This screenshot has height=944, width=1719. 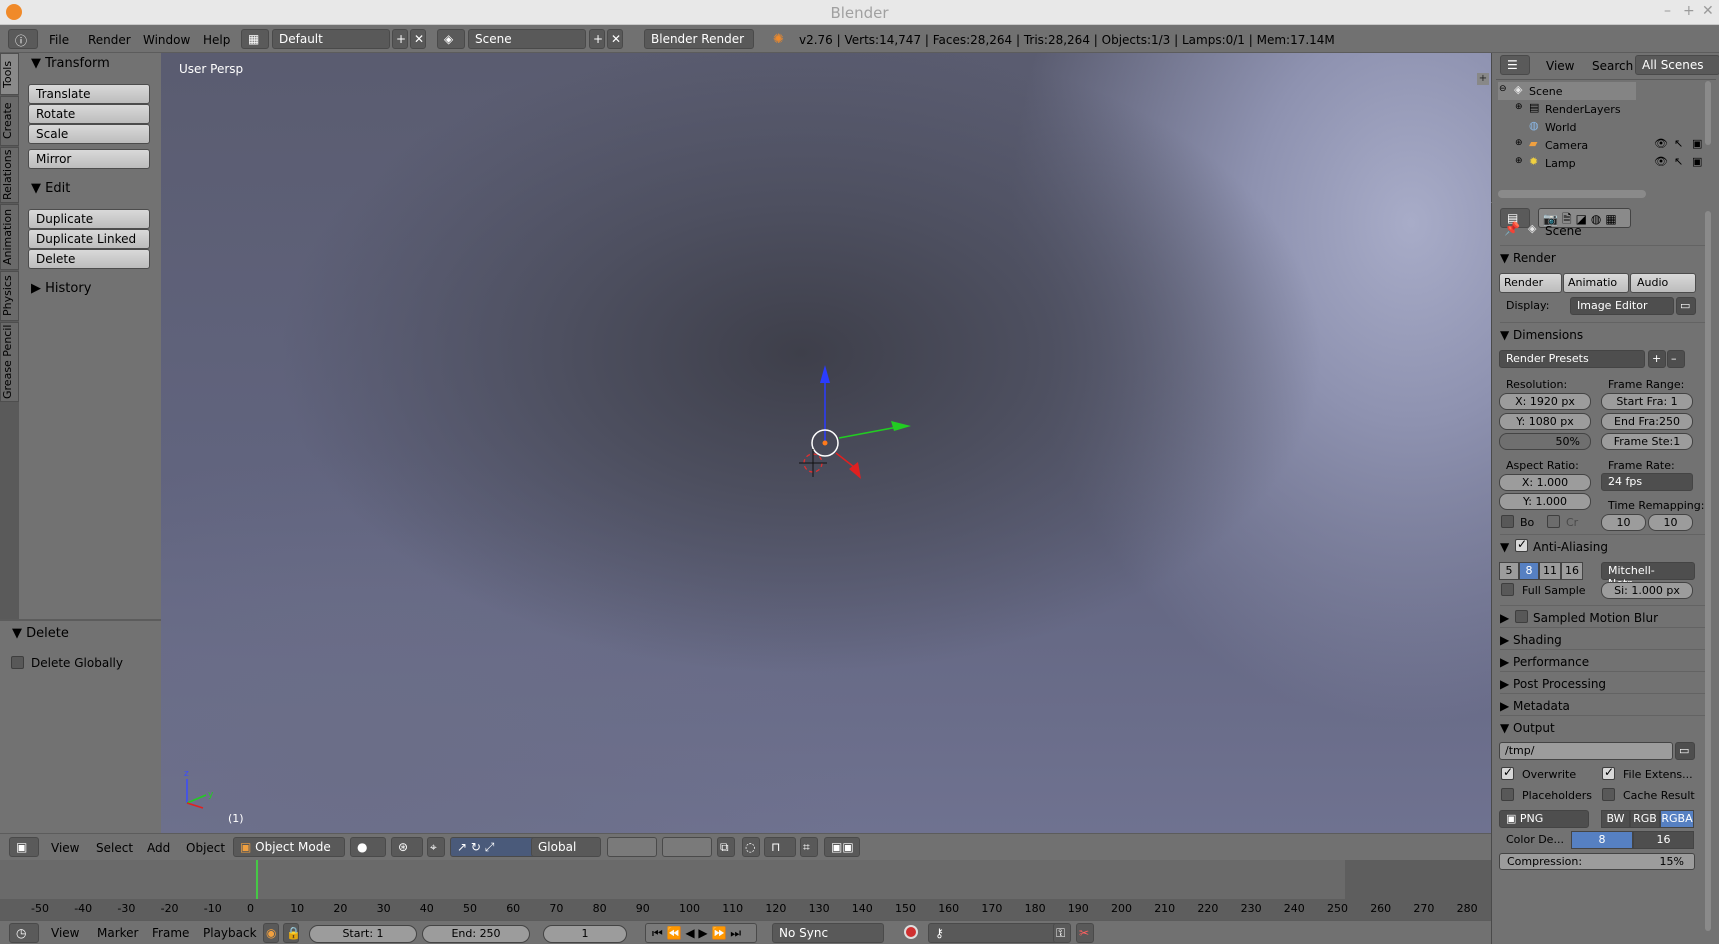 I want to click on editor-type-info-icon: ⓘ, so click(x=23, y=39).